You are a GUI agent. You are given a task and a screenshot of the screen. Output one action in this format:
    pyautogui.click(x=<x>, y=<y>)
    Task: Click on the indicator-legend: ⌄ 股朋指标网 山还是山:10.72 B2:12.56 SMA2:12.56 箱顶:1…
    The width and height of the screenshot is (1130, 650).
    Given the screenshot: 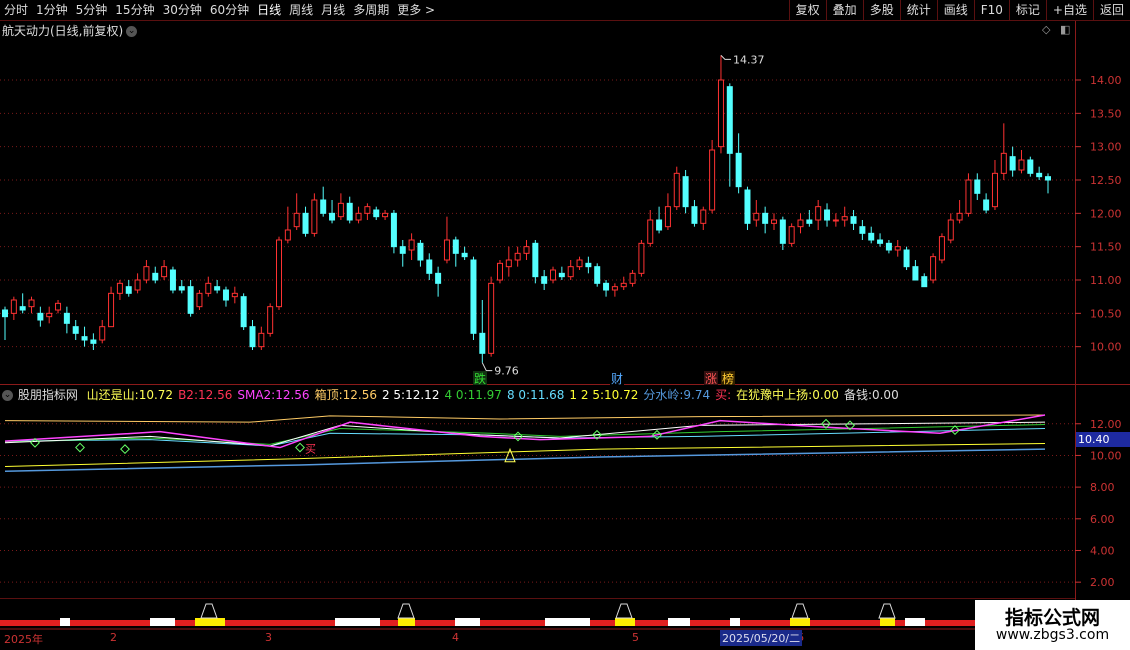 What is the action you would take?
    pyautogui.click(x=451, y=394)
    